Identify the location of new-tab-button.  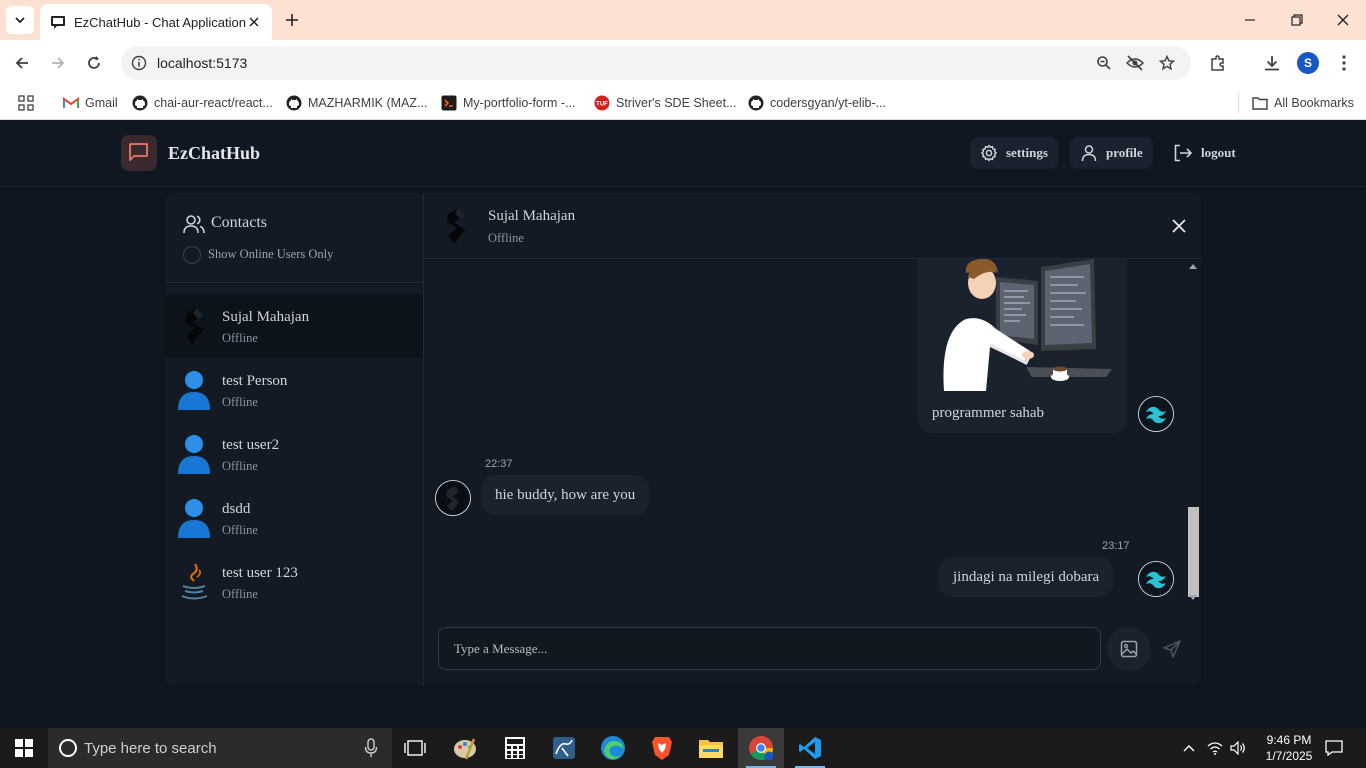
(292, 20).